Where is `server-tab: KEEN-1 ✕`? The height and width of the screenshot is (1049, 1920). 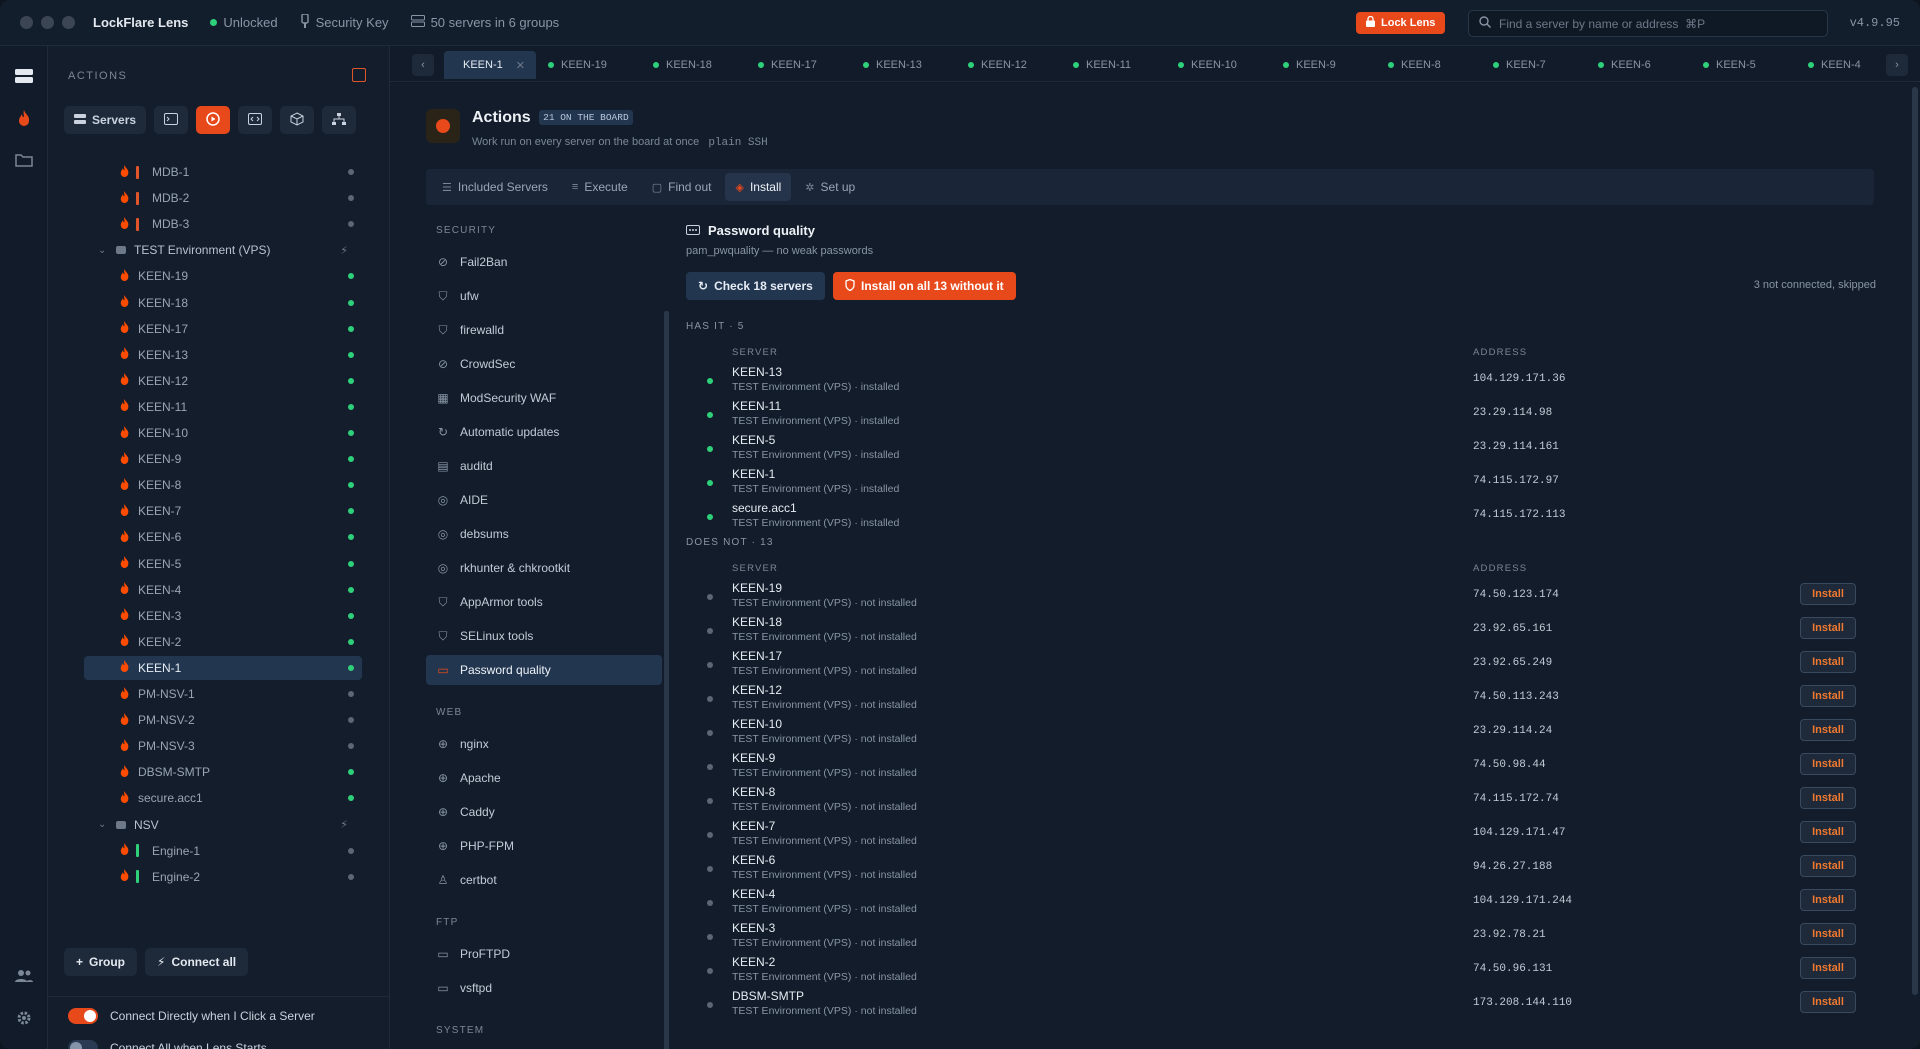
server-tab: KEEN-1 ✕ is located at coordinates (490, 65).